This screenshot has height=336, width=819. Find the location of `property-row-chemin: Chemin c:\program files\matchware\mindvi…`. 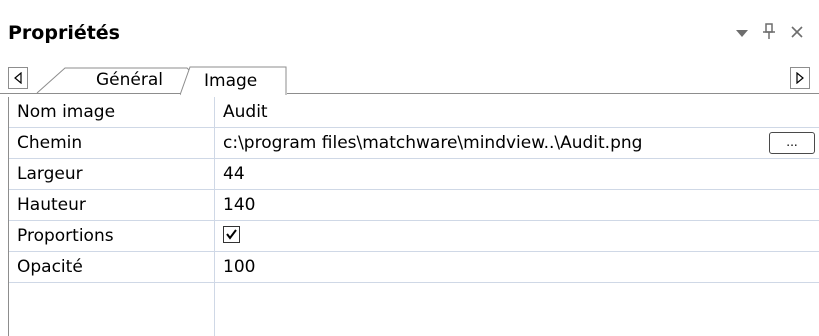

property-row-chemin: Chemin c:\program files\matchware\mindvi… is located at coordinates (414, 143).